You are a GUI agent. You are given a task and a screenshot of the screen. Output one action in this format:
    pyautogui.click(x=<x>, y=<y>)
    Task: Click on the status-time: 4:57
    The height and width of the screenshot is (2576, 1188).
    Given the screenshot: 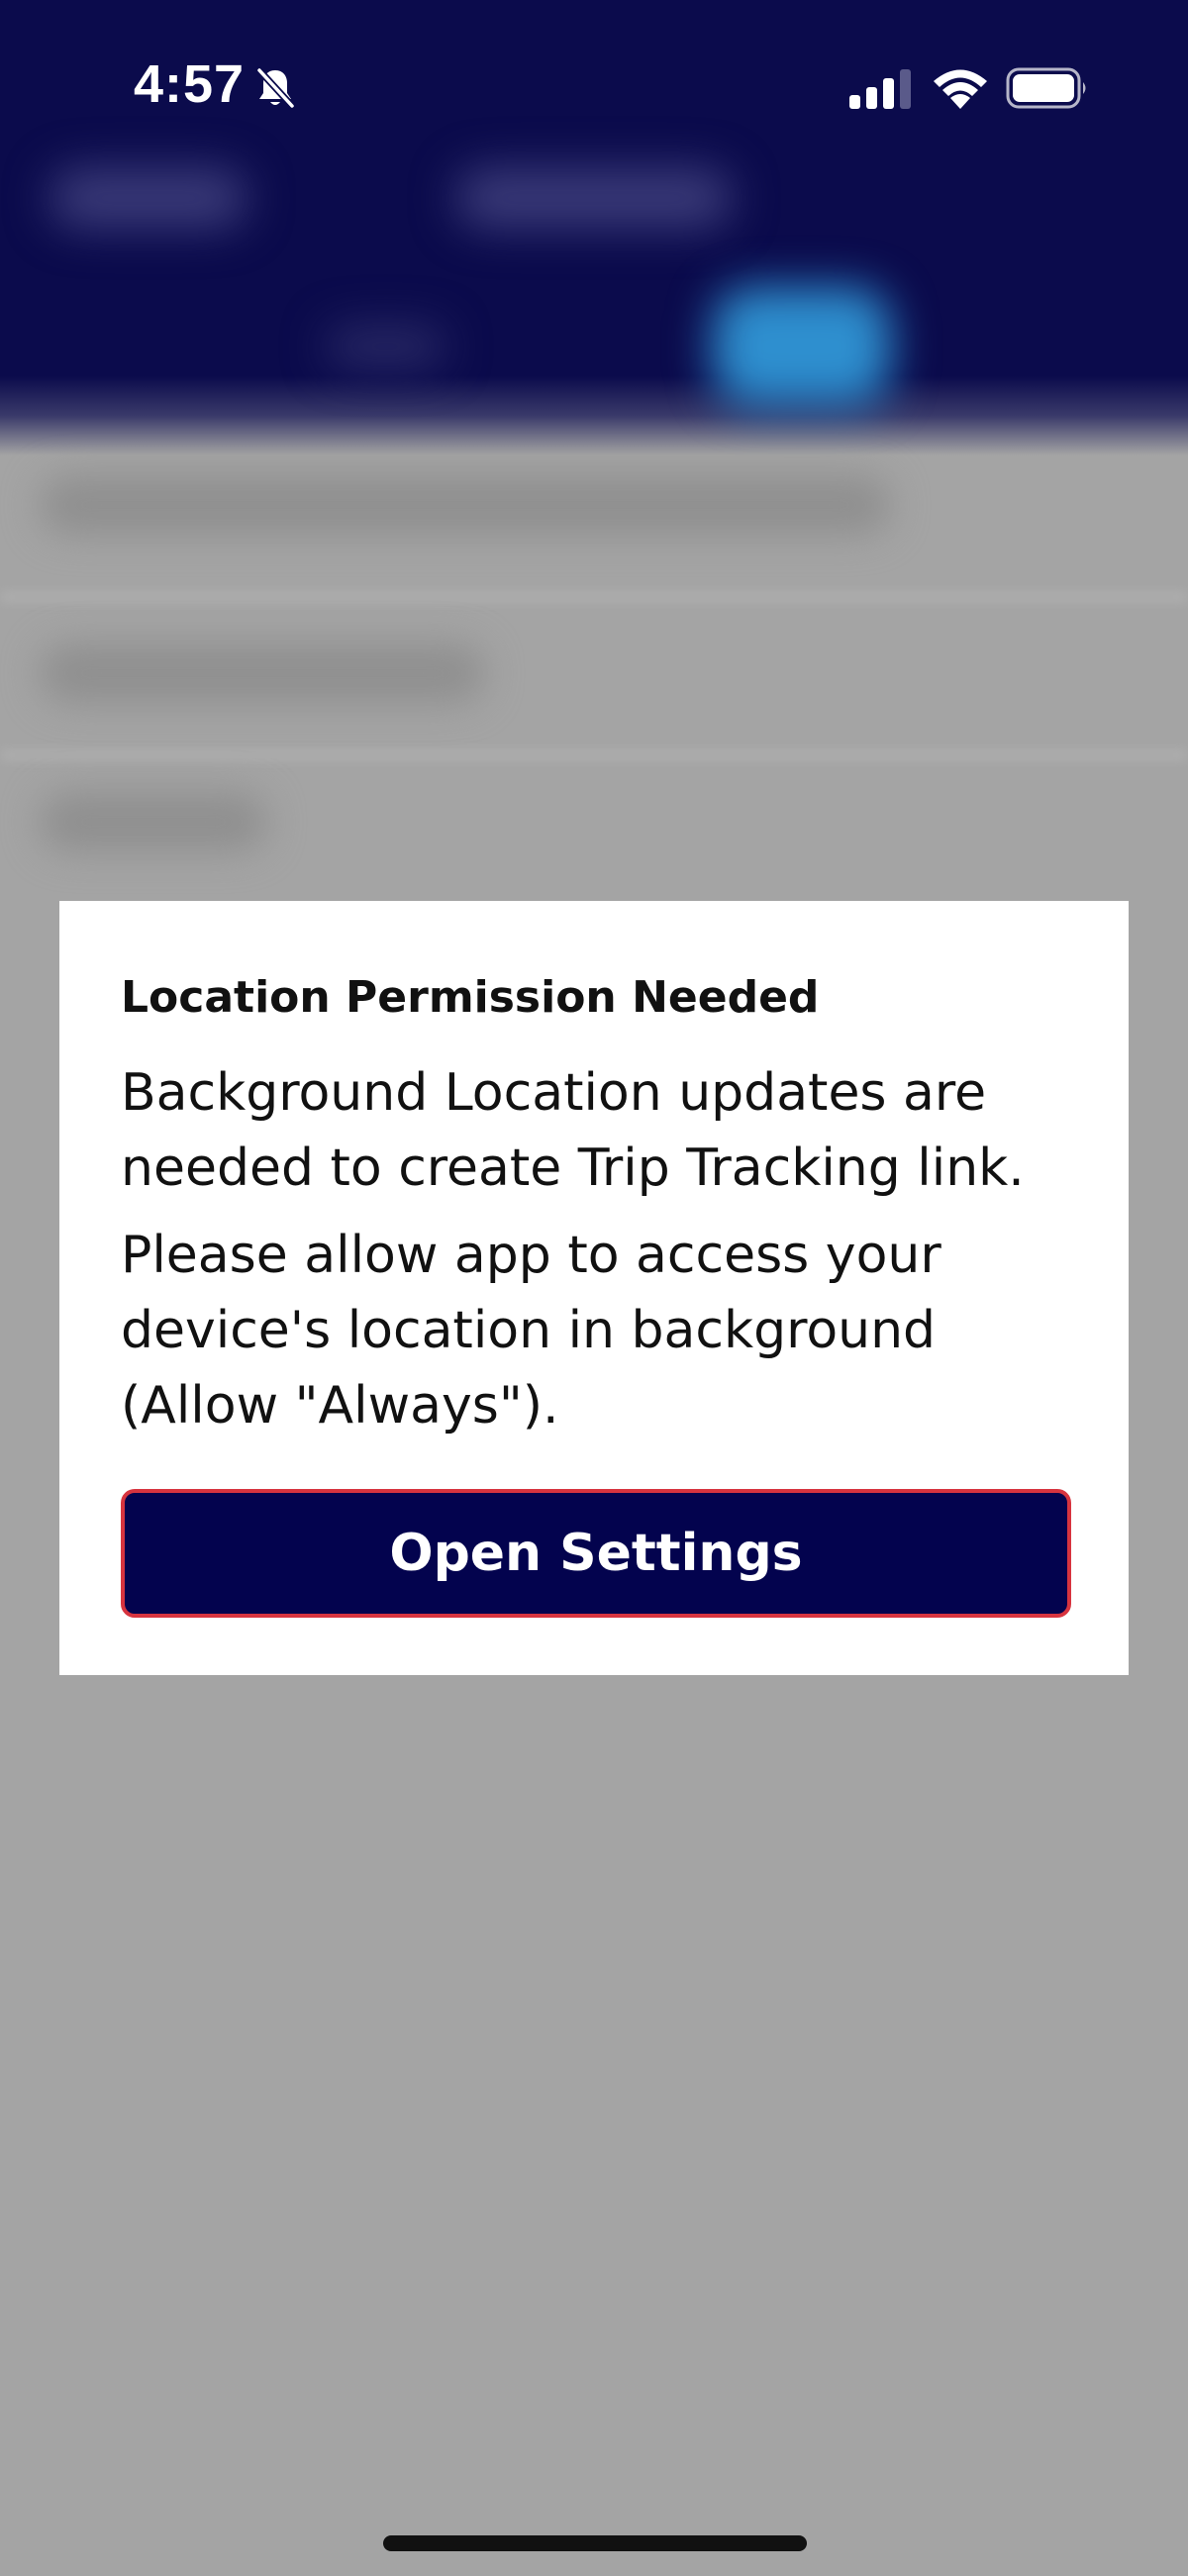 What is the action you would take?
    pyautogui.click(x=190, y=84)
    